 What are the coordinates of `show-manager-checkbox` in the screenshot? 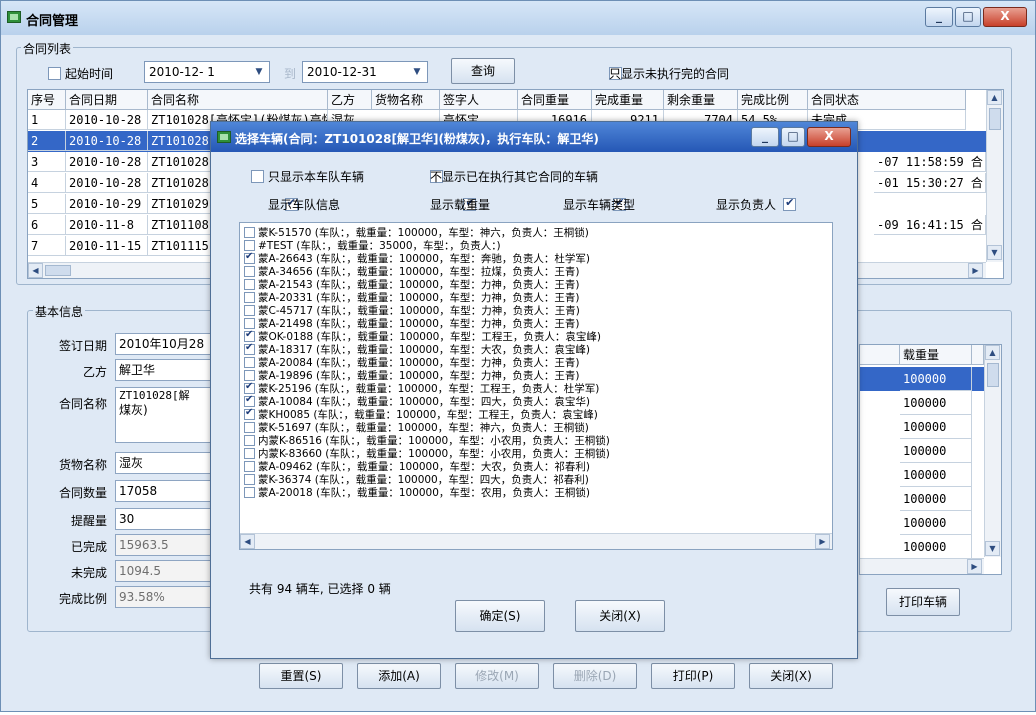 It's located at (790, 203).